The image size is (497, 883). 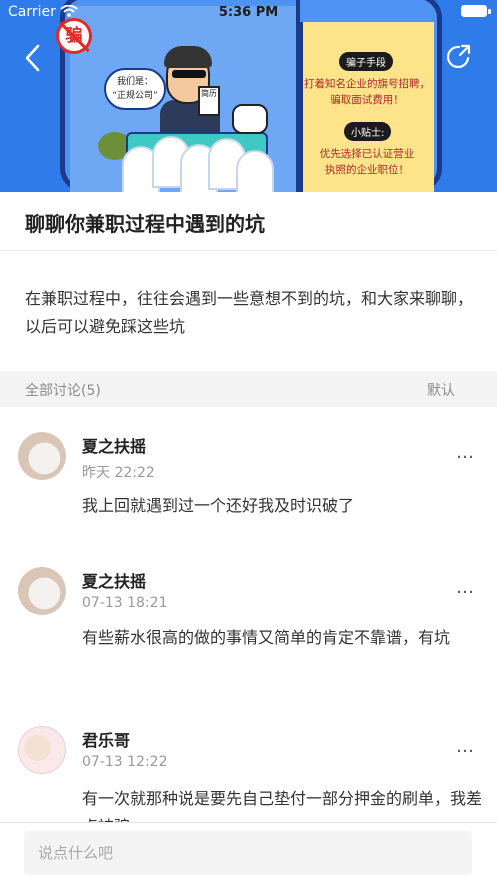 I want to click on battery-tip-icon, so click(x=489, y=11).